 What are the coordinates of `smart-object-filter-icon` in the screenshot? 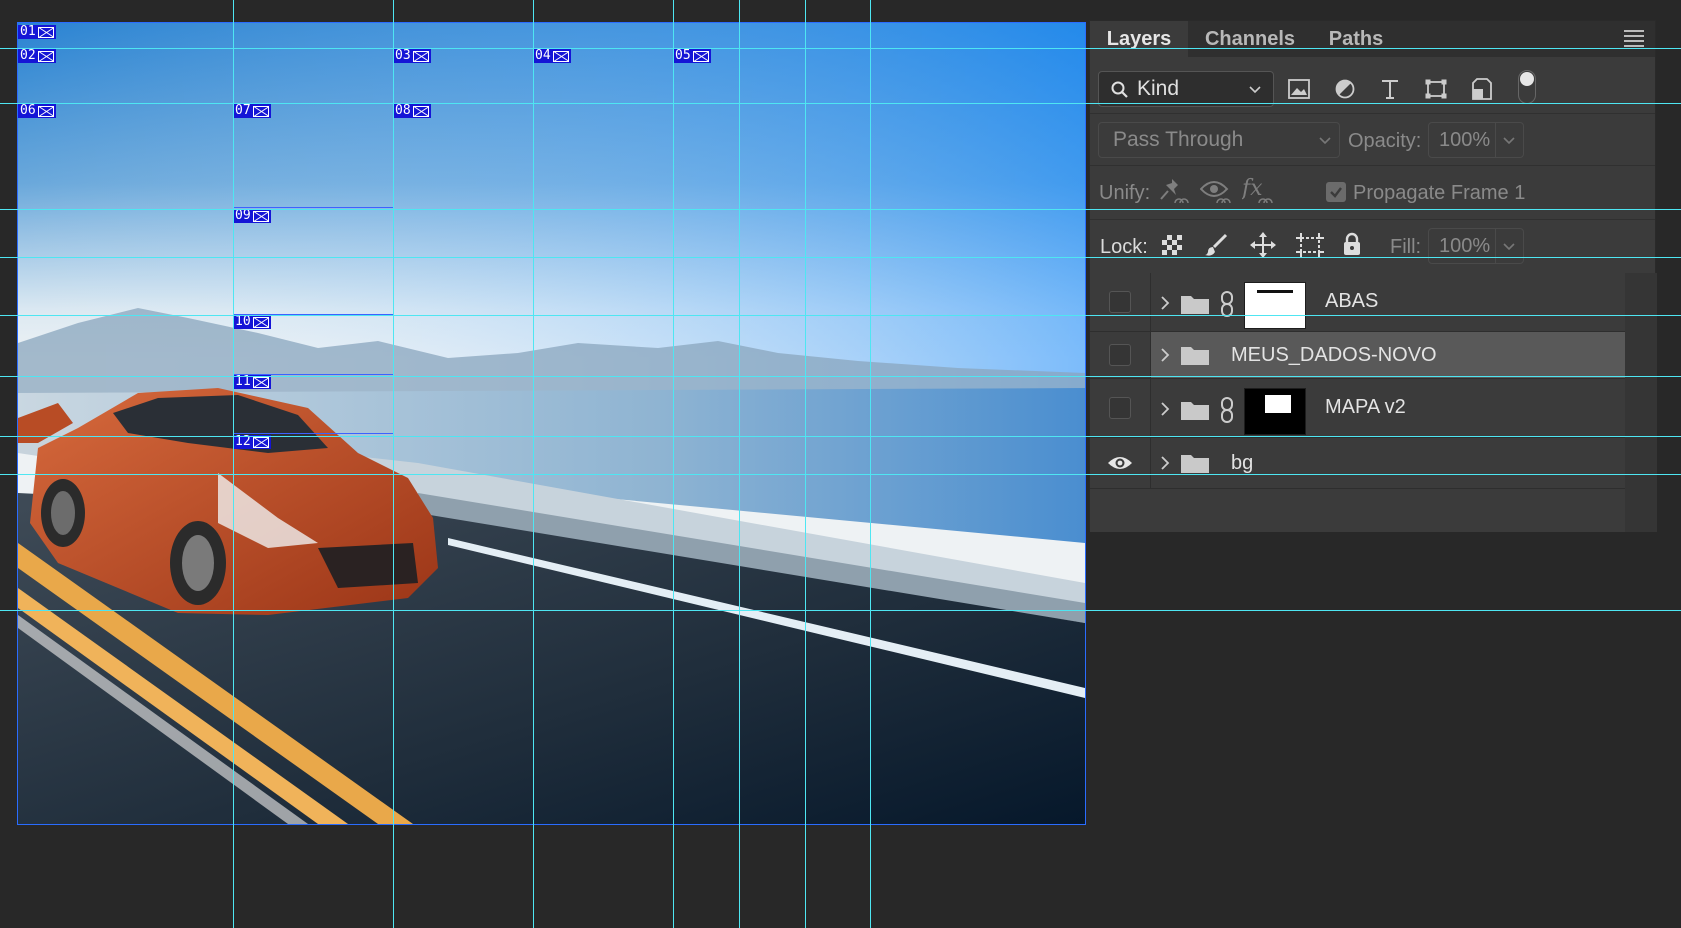 It's located at (1482, 89).